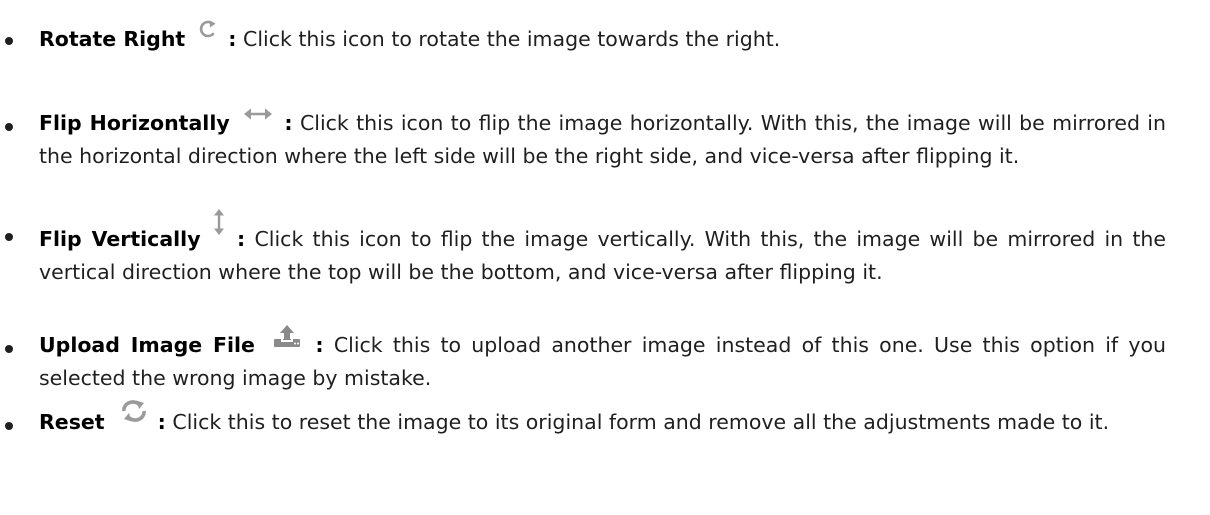 Image resolution: width=1210 pixels, height=515 pixels. What do you see at coordinates (134, 123) in the screenshot?
I see `item-title: Flip Horizontally` at bounding box center [134, 123].